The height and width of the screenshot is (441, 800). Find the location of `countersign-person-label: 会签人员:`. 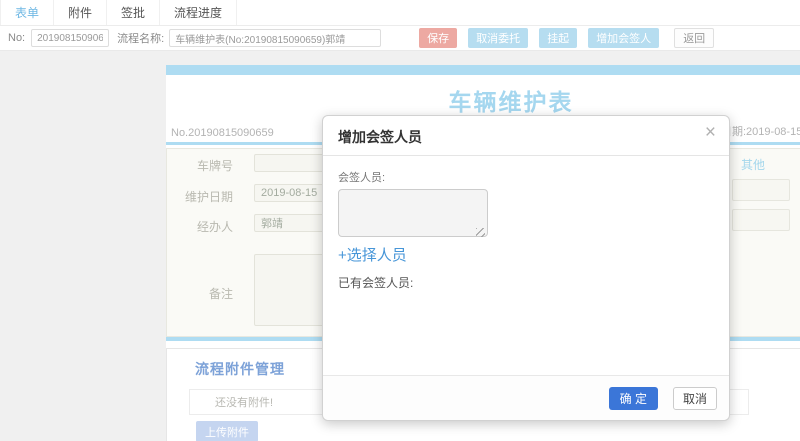

countersign-person-label: 会签人员: is located at coordinates (362, 178).